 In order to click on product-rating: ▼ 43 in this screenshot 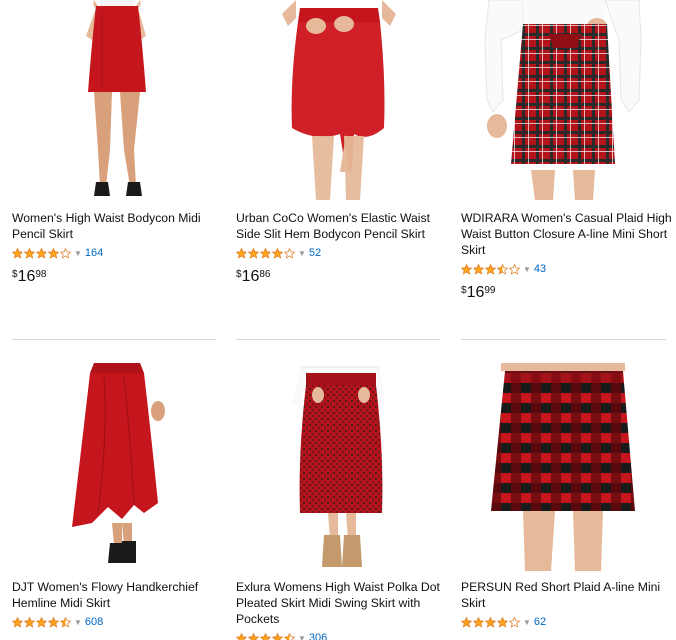, I will do `click(503, 269)`.